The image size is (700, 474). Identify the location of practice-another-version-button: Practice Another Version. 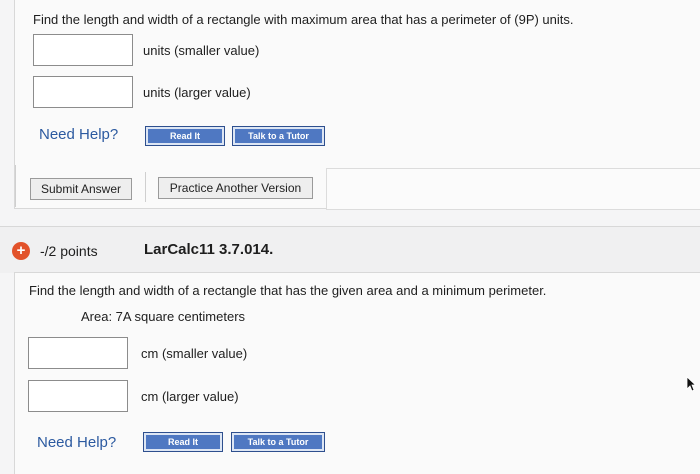
(235, 188).